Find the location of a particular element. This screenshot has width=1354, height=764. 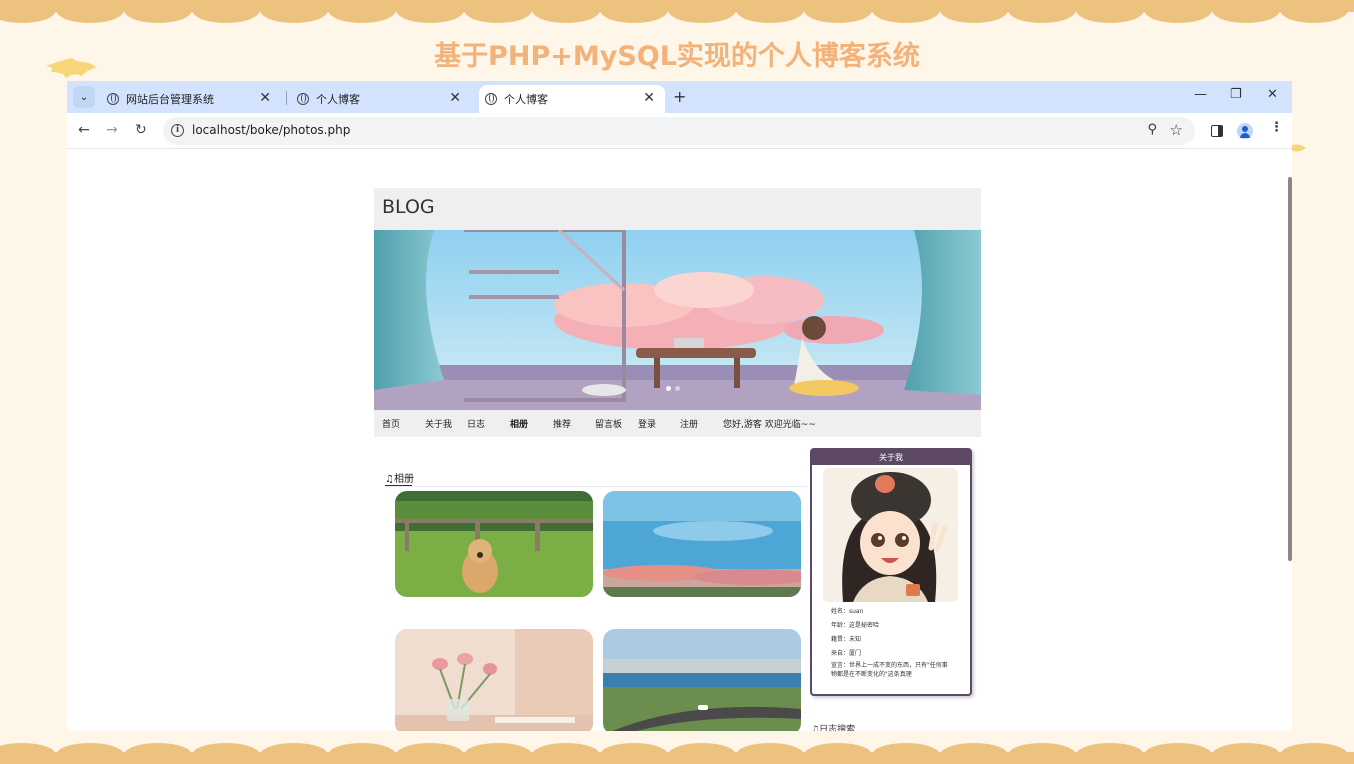

info-icon: i is located at coordinates (177, 130).